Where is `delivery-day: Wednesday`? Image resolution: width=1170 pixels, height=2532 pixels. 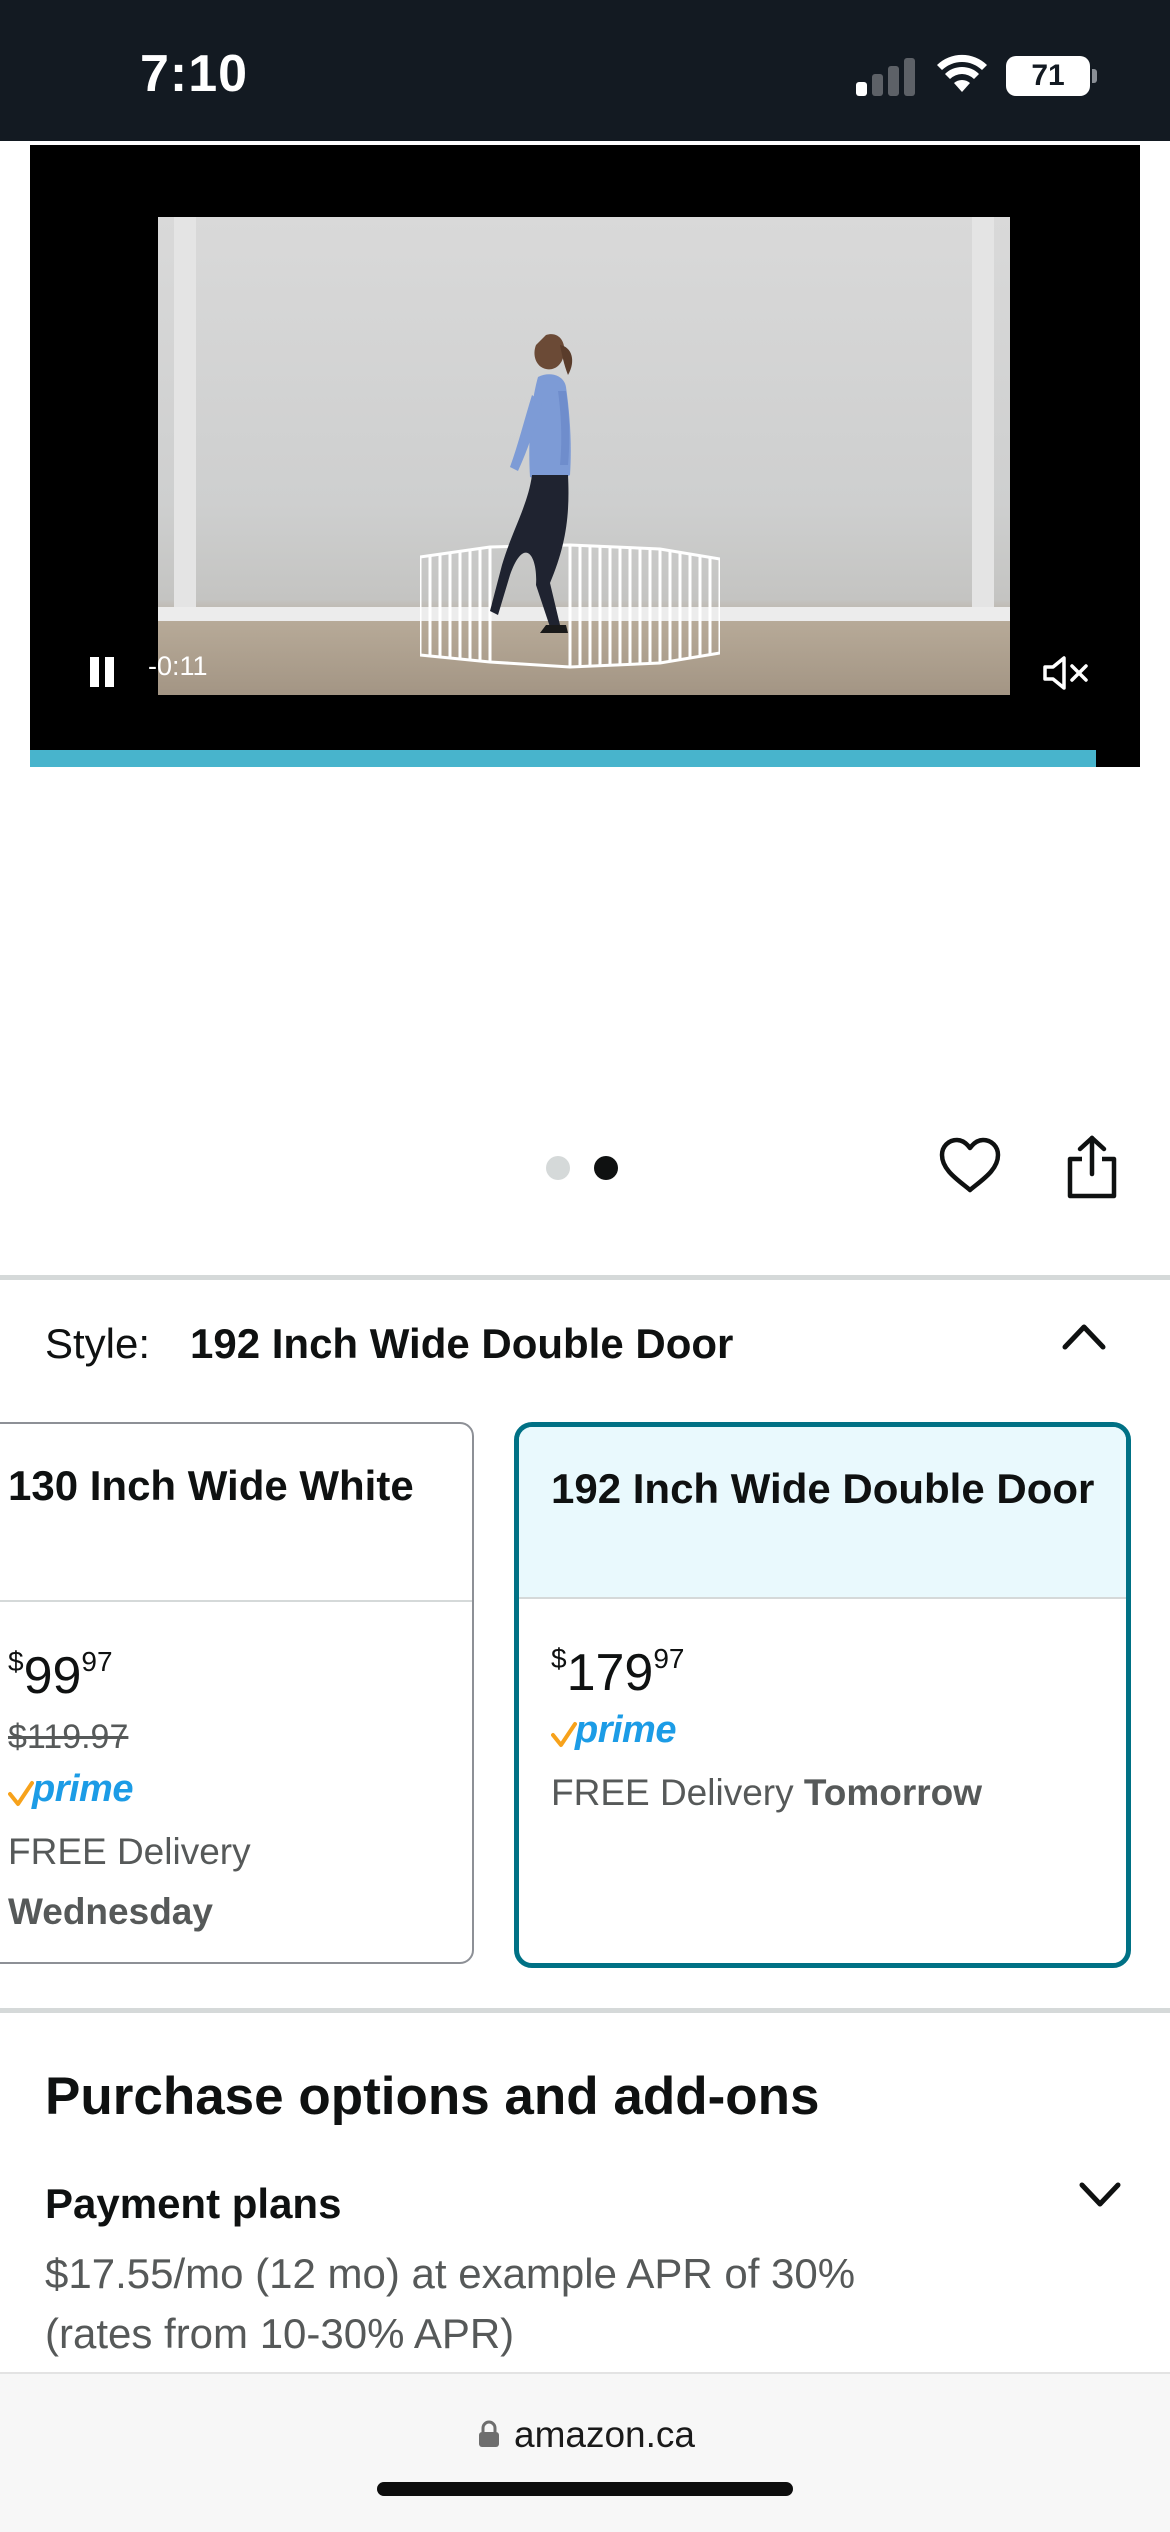
delivery-day: Wednesday is located at coordinates (110, 1911).